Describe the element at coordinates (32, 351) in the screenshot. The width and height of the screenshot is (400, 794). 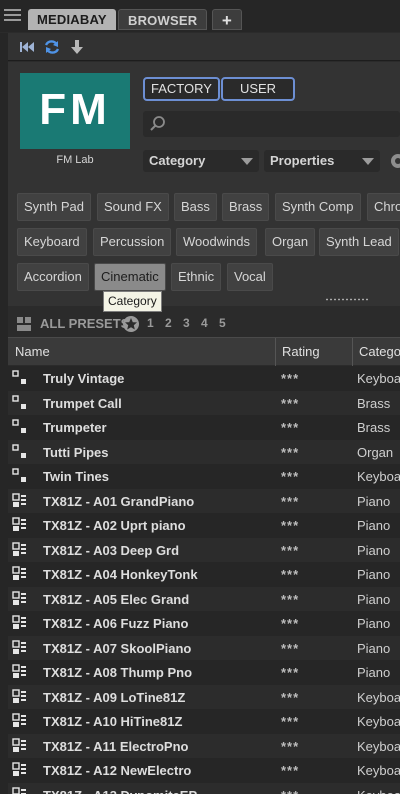
I see `column-header-name: Name` at that location.